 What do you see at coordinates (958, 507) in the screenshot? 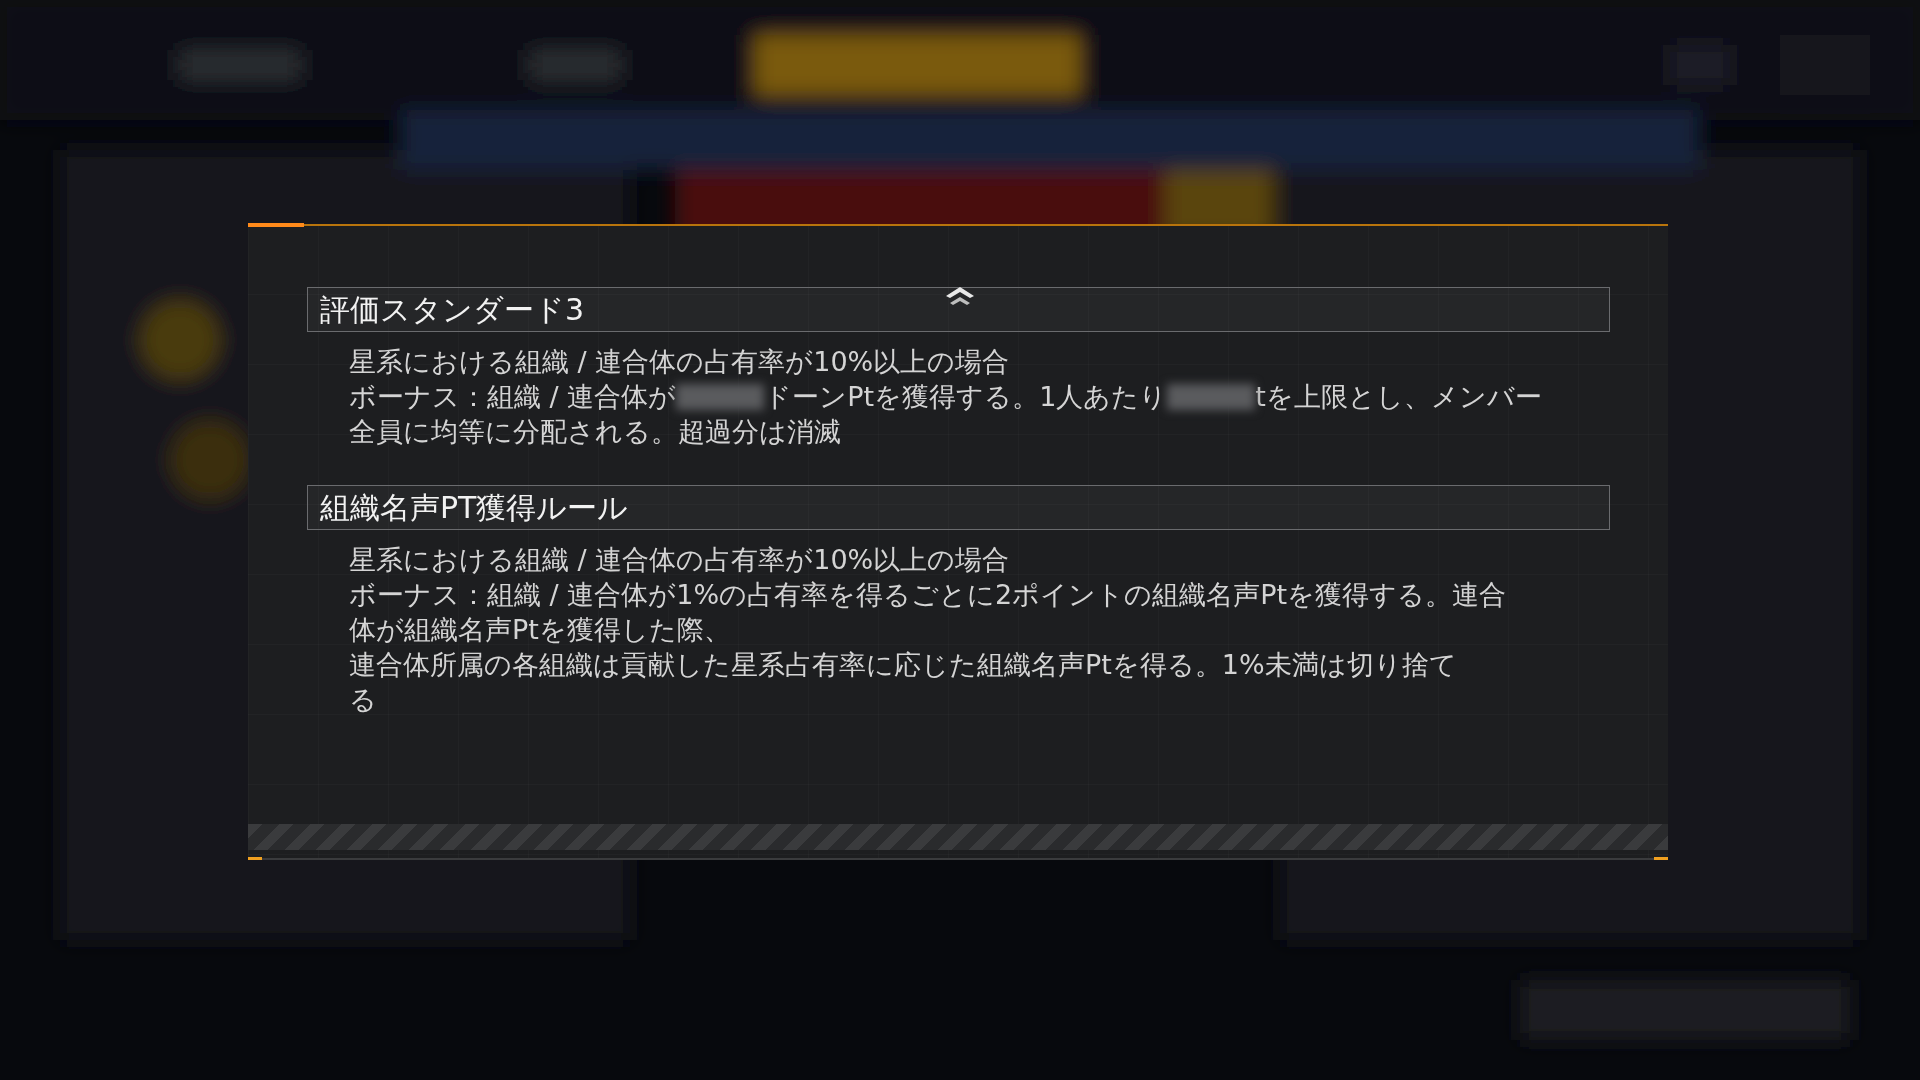
I see `section-header: 組織名声PT獲得ルール` at bounding box center [958, 507].